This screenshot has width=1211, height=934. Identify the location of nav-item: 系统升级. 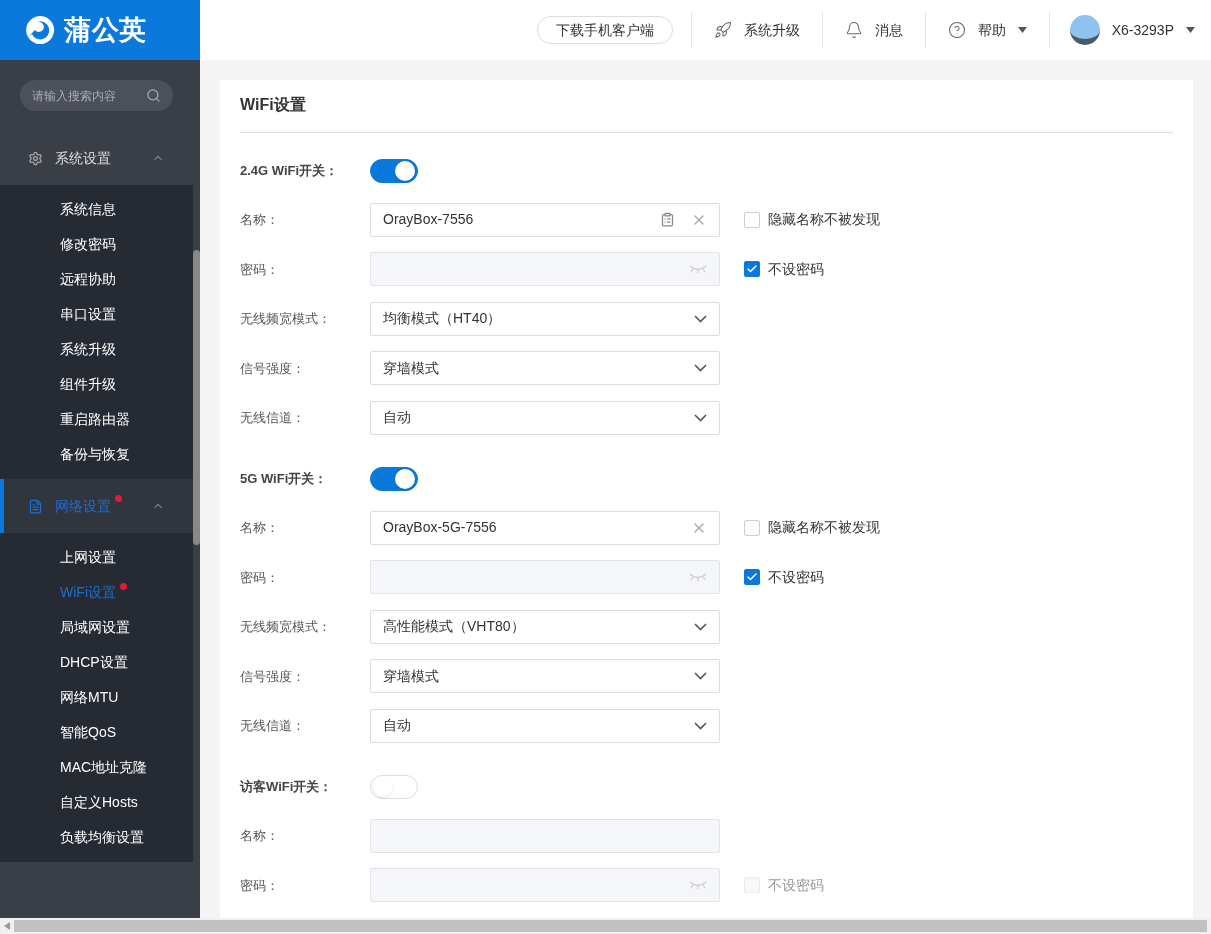
(88, 349).